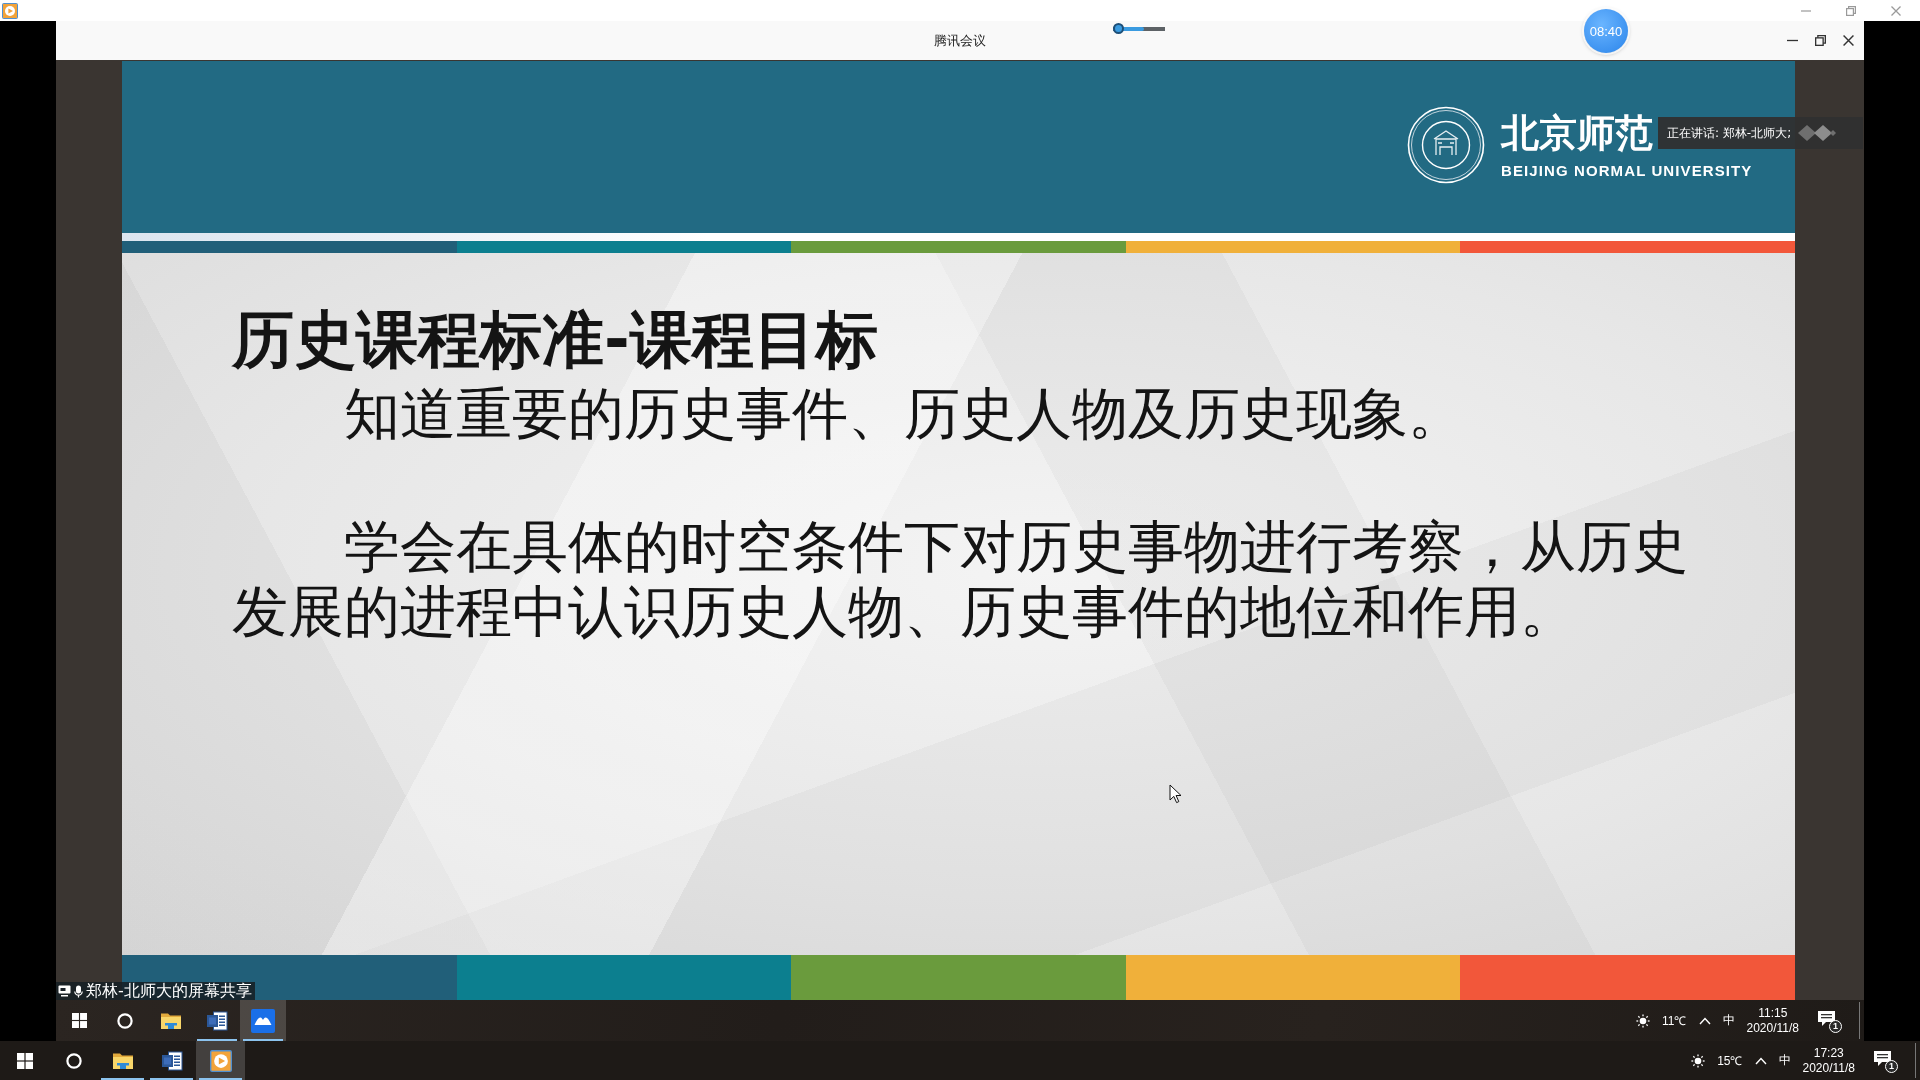 The width and height of the screenshot is (1920, 1080). I want to click on peaks-logo-icon, so click(263, 1020).